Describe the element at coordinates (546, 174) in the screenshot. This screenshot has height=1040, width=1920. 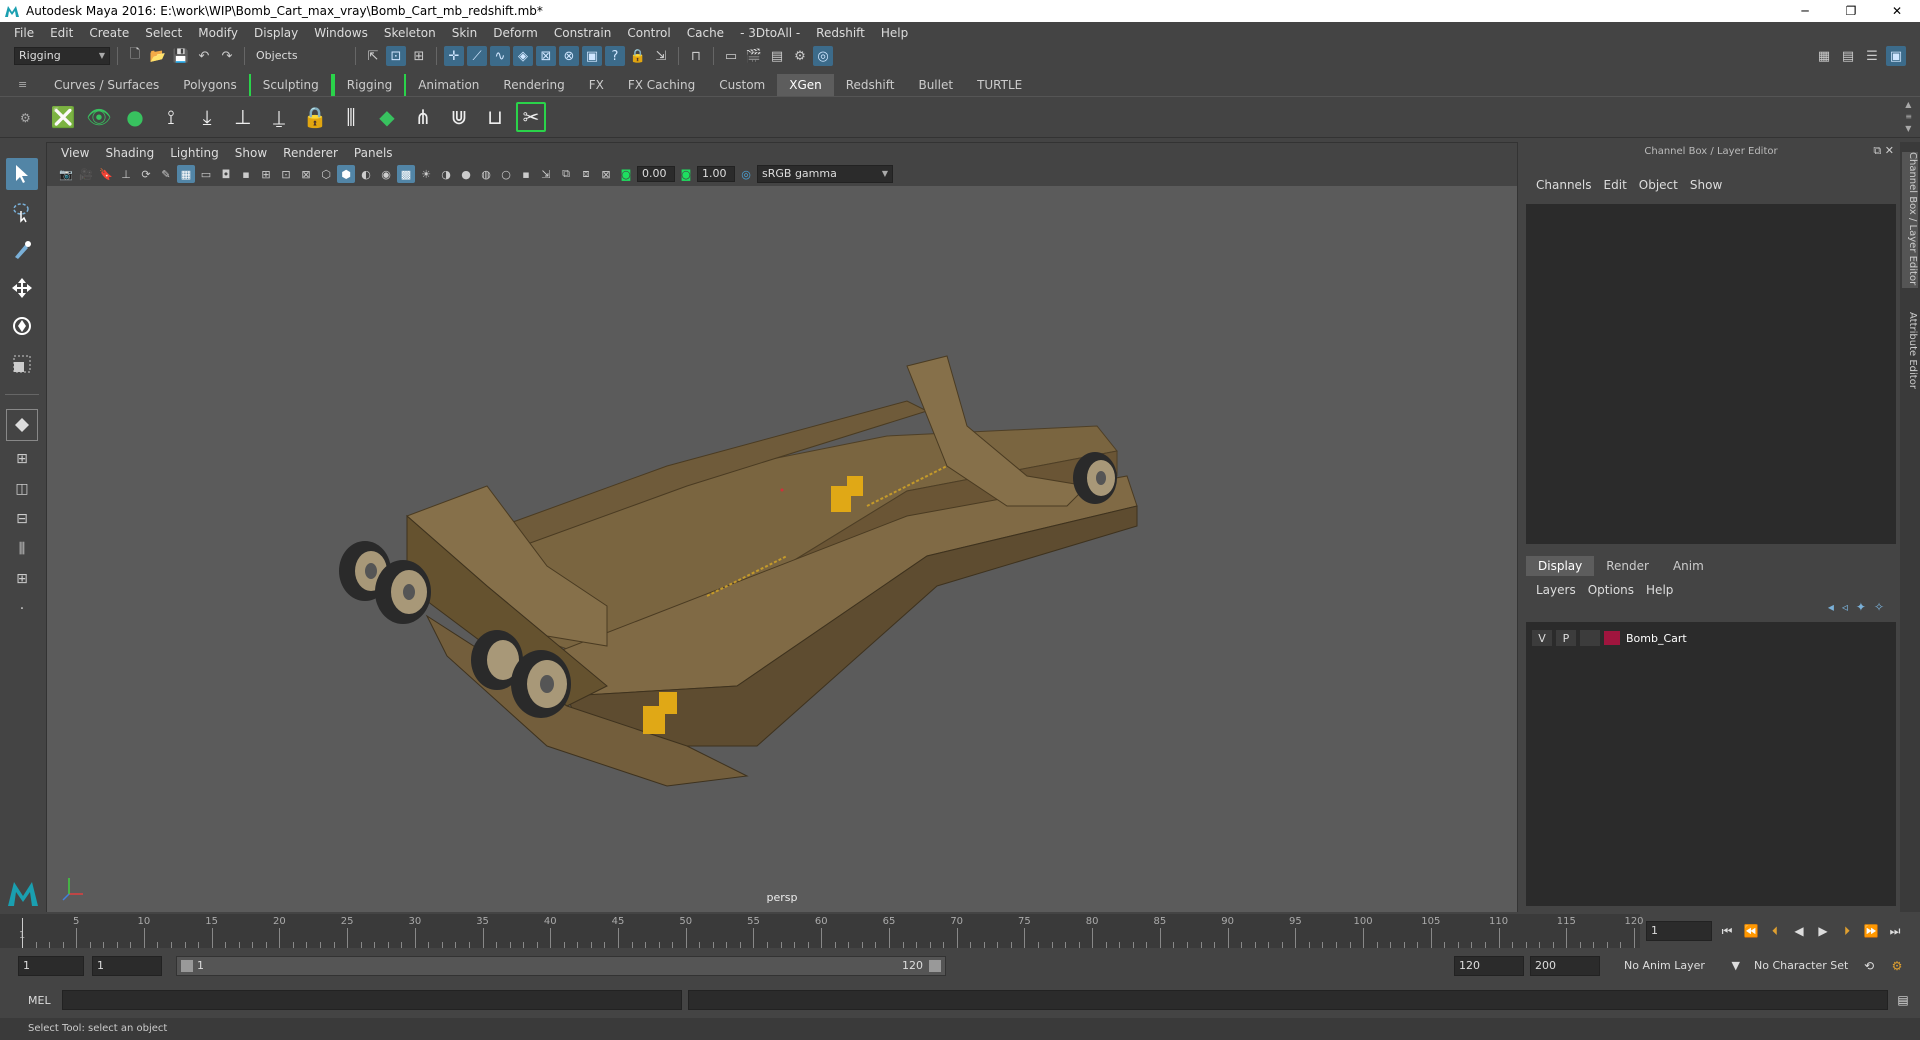
I see `isolate-select-icon: ⇲` at that location.